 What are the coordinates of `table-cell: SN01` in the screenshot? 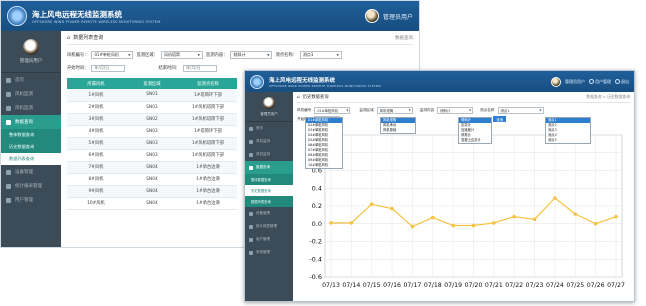 It's located at (152, 95).